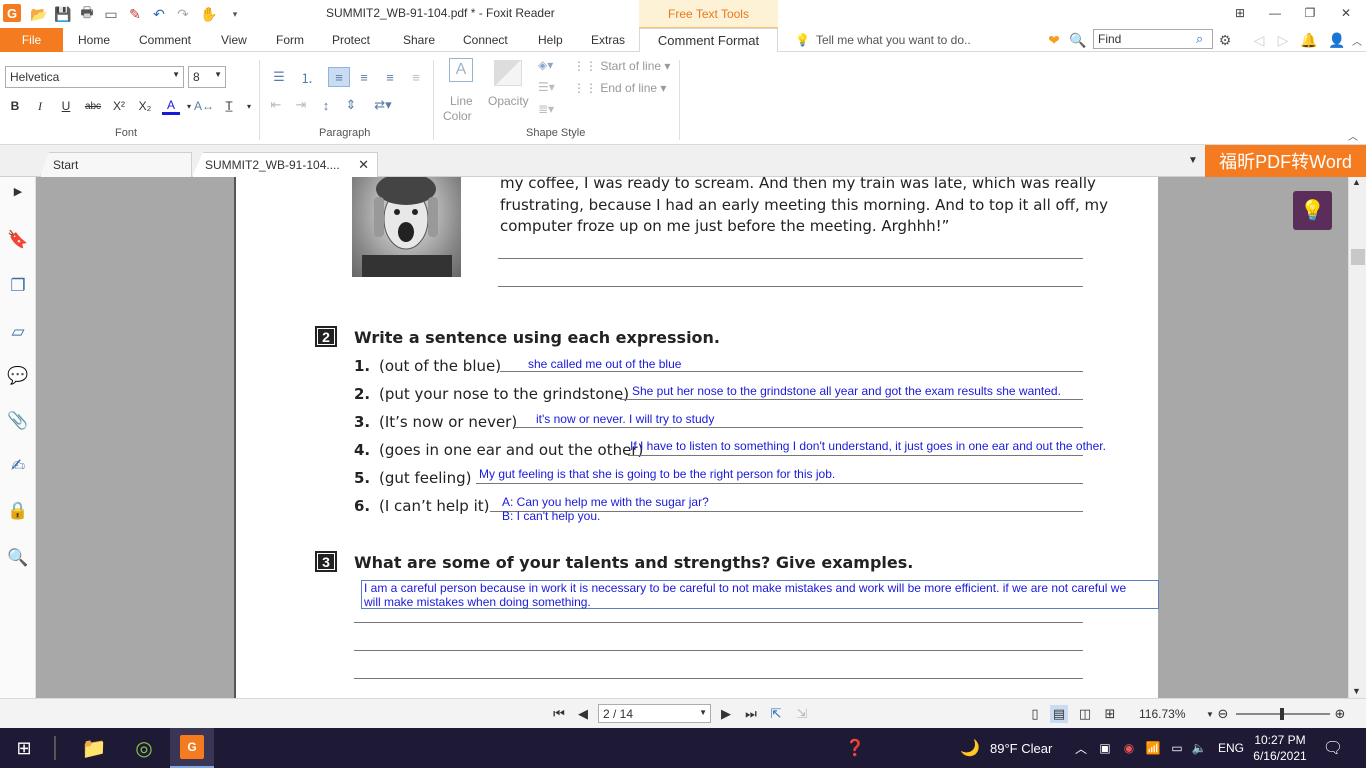  Describe the element at coordinates (605, 502) in the screenshot. I see `answer-text: A: Can you help me with the sugar jar?` at that location.